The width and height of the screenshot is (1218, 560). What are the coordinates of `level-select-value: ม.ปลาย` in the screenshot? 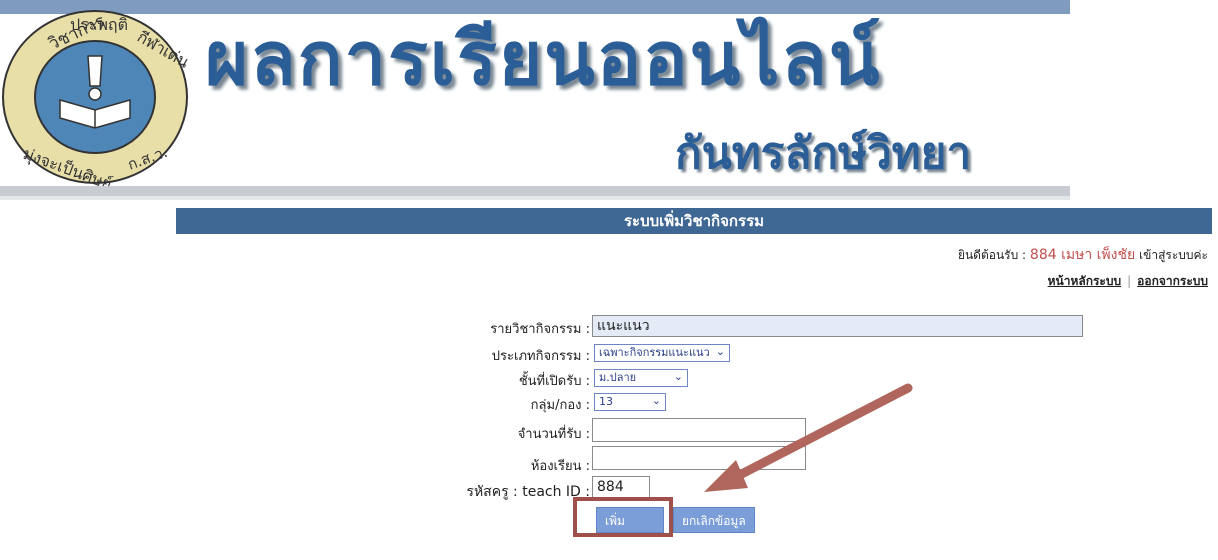 It's located at (618, 377).